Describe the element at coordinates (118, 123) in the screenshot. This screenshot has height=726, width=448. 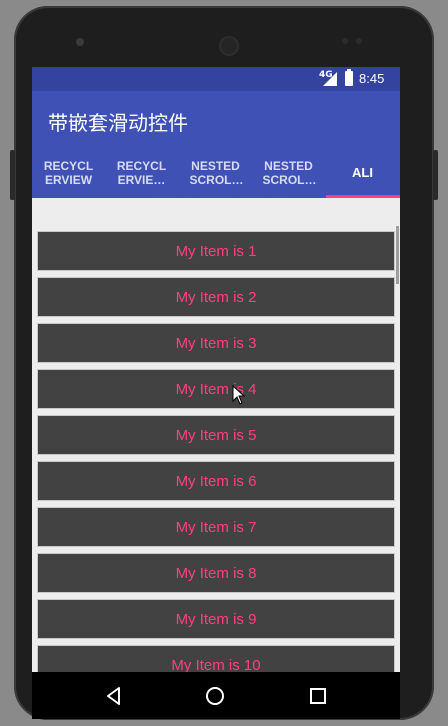
I see `page-title: 带嵌套滑动控件` at that location.